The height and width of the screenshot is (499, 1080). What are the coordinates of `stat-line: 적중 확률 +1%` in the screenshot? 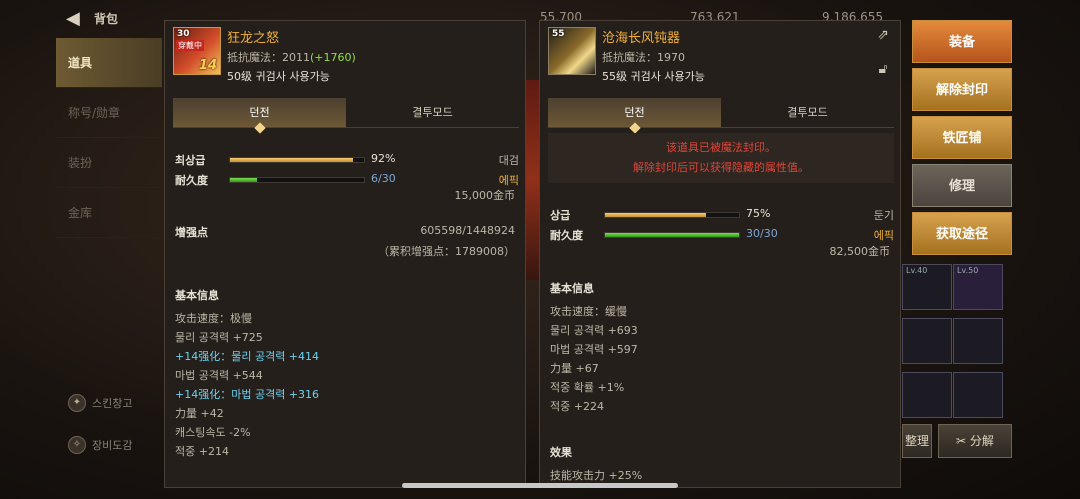 It's located at (587, 387).